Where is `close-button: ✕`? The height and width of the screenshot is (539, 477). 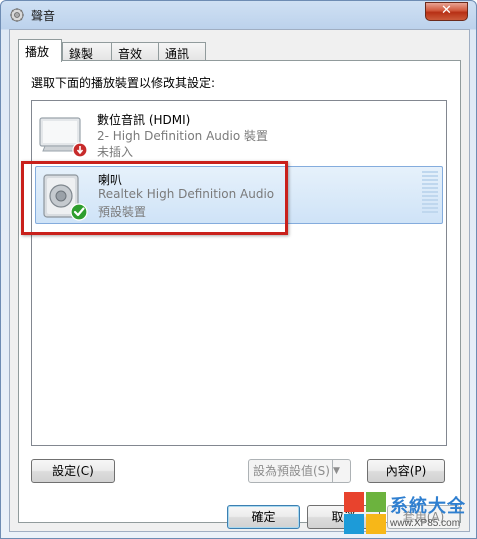 close-button: ✕ is located at coordinates (446, 11).